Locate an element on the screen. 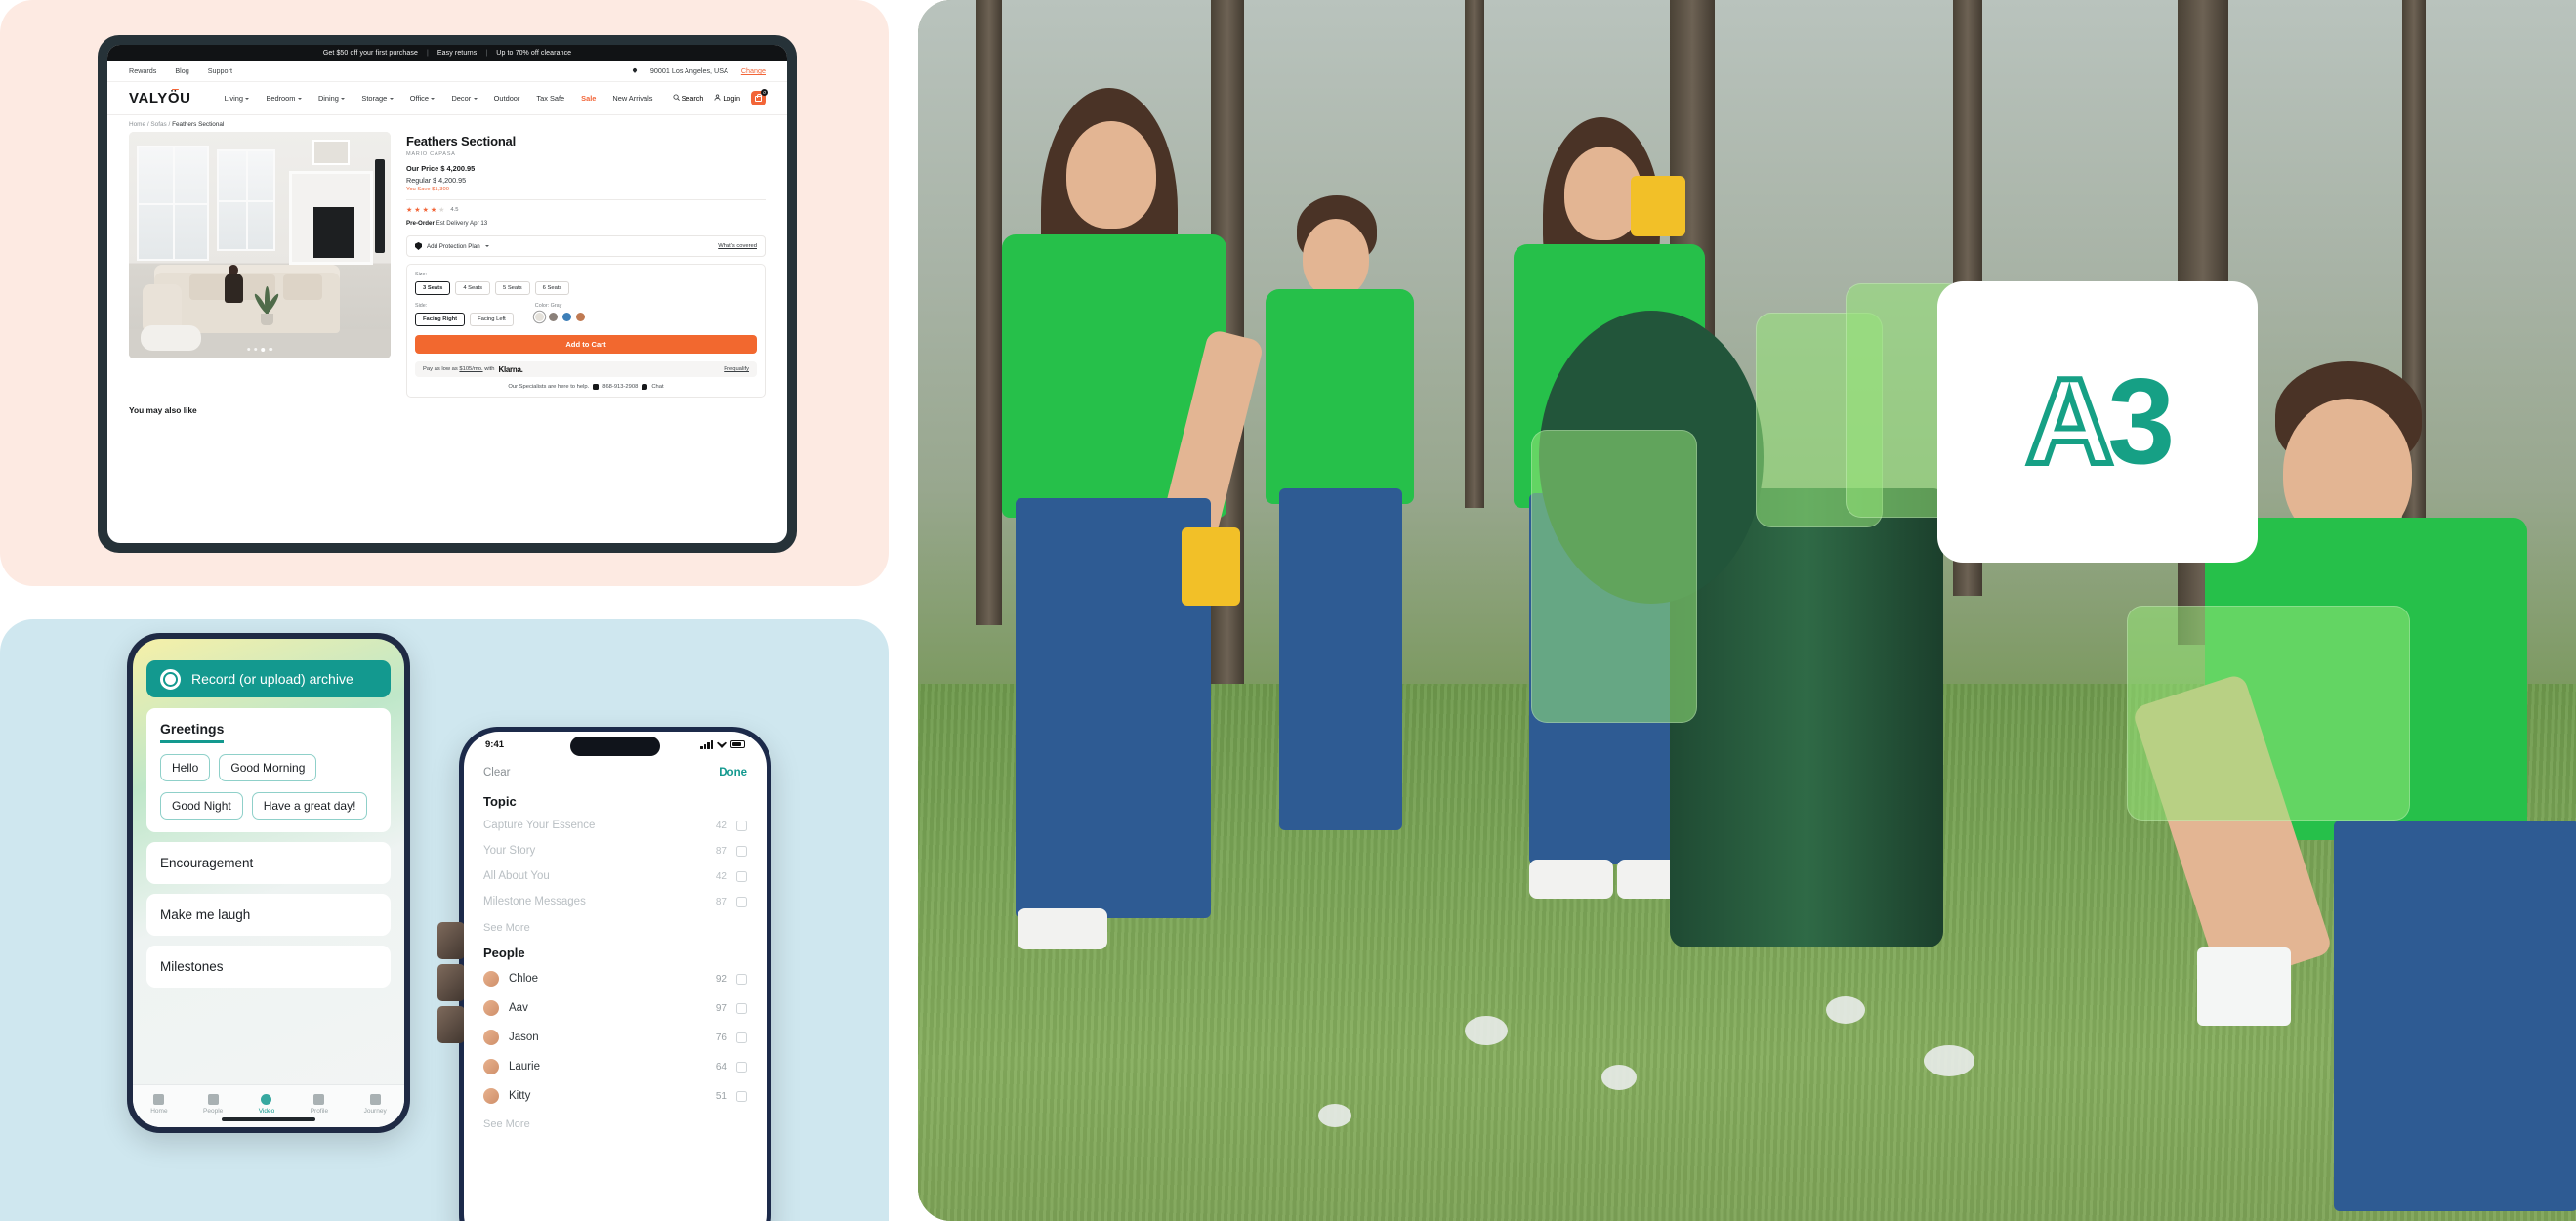 The width and height of the screenshot is (2576, 1221). size-chip-5-seats: 5 Seats is located at coordinates (512, 288).